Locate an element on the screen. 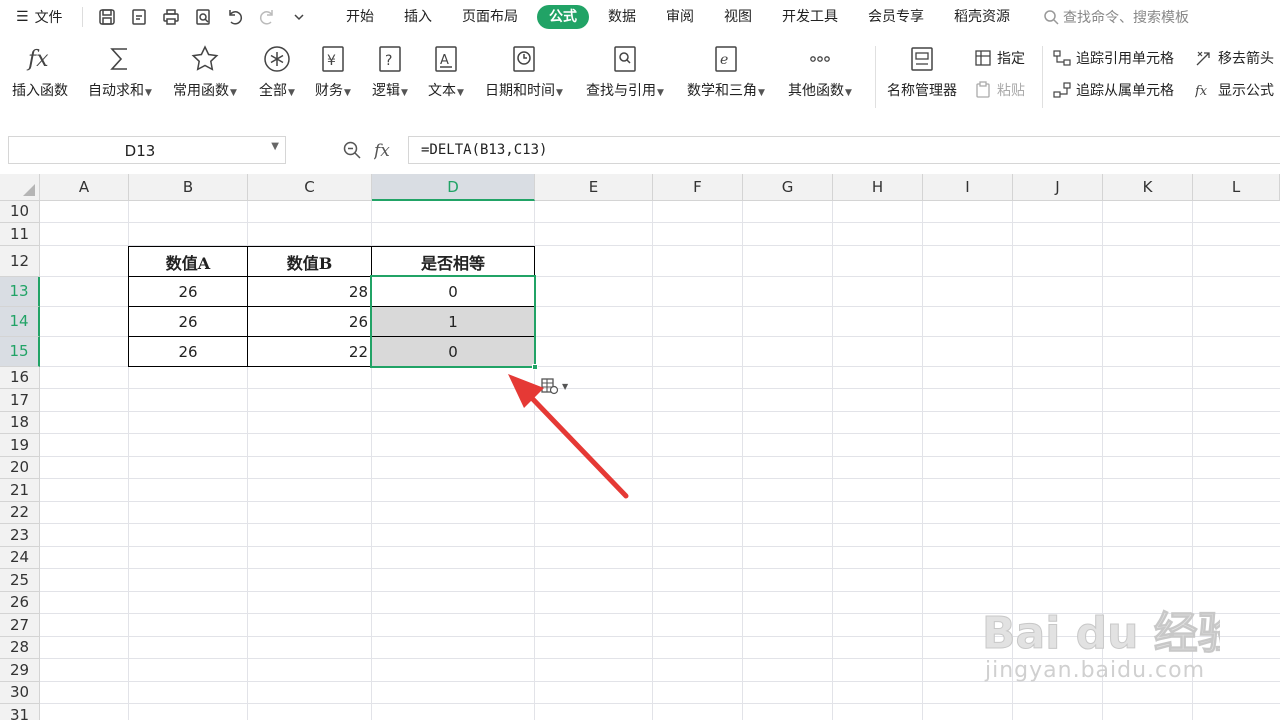 This screenshot has height=720, width=1280. name-manager-button: 名称管理器 is located at coordinates (922, 72).